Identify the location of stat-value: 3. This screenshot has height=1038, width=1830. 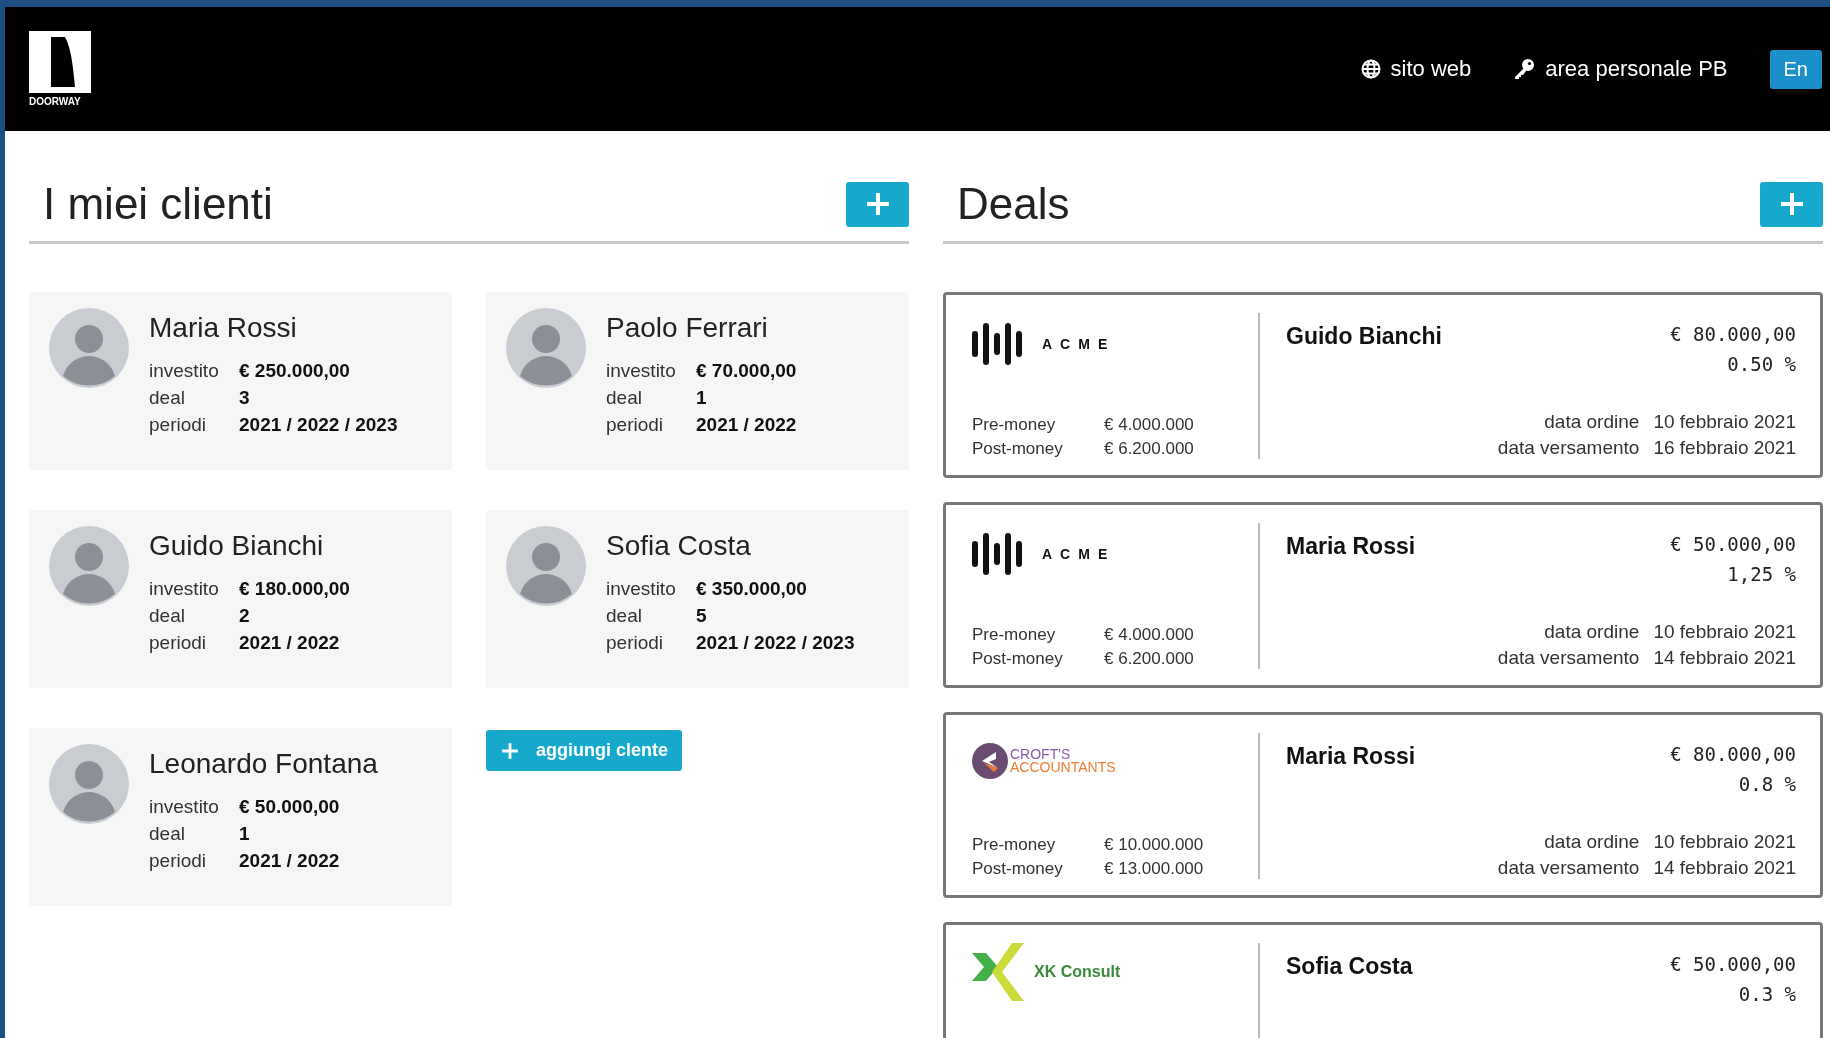
(245, 398).